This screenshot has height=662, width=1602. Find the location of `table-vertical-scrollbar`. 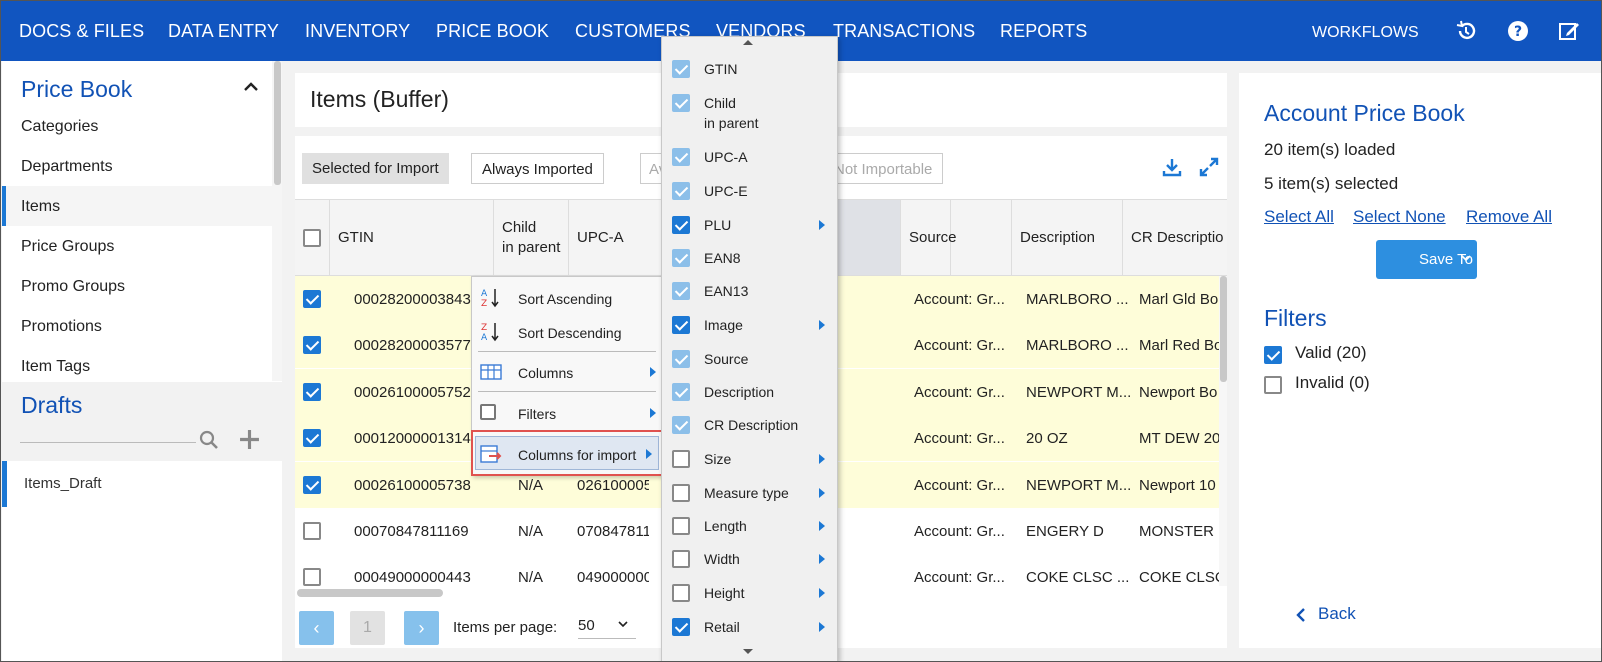

table-vertical-scrollbar is located at coordinates (1223, 431).